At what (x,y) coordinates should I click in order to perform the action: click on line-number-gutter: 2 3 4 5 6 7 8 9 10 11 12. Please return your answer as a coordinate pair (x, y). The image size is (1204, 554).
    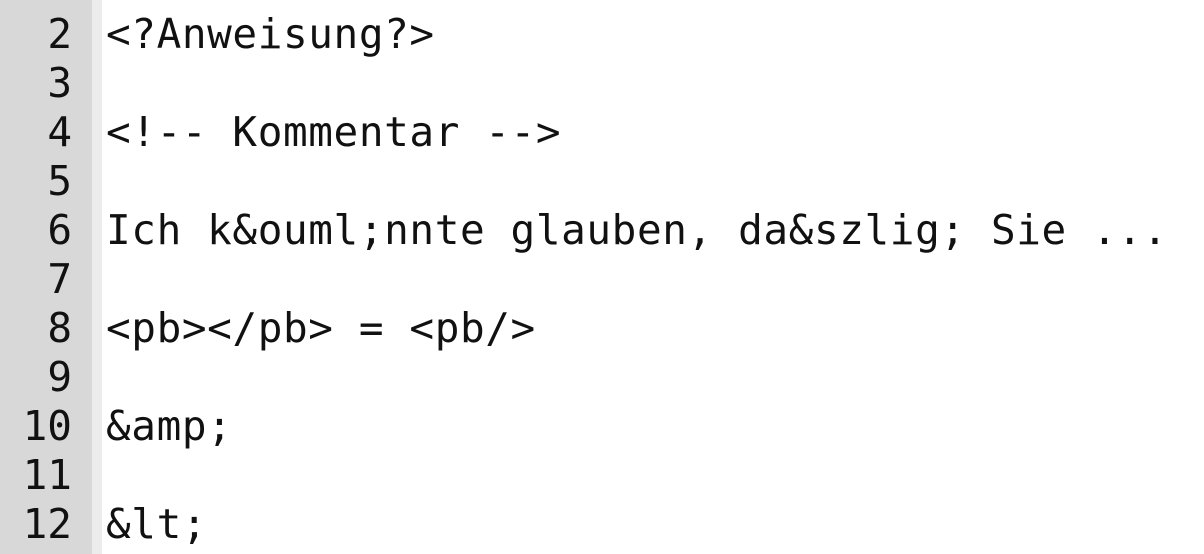
    Looking at the image, I should click on (51, 277).